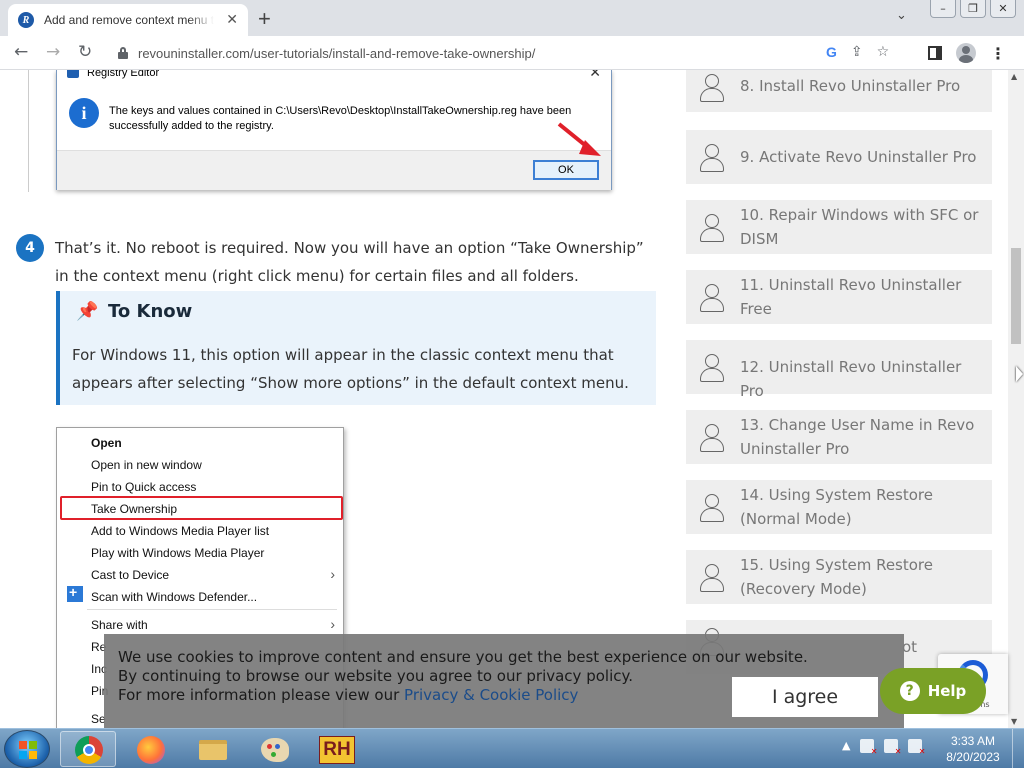  I want to click on omnibox-actions: G ⇪ ☆, so click(857, 52).